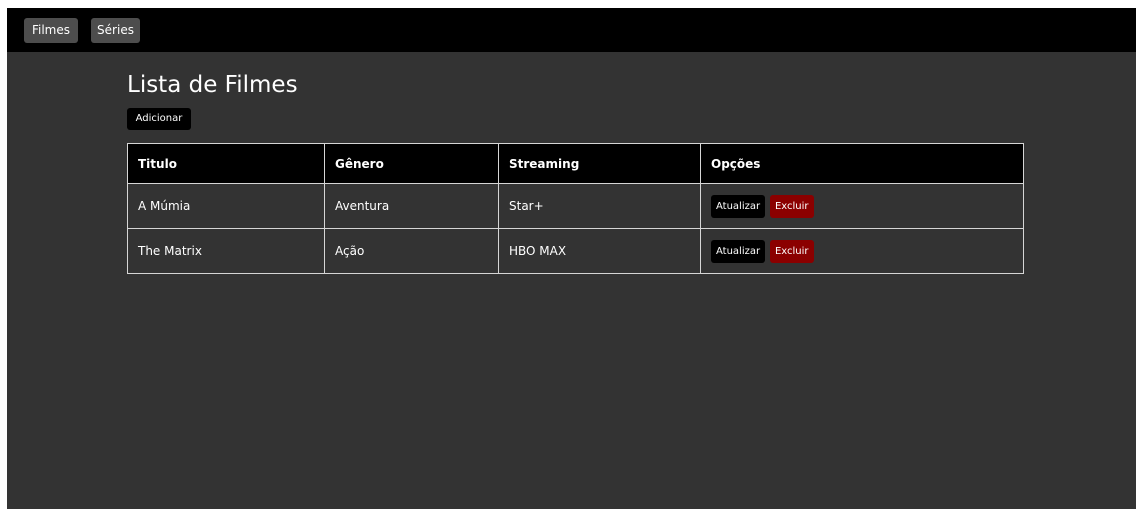  I want to click on table-row: A Múmia Aventura Star+ Atualizar Excluir, so click(575, 206).